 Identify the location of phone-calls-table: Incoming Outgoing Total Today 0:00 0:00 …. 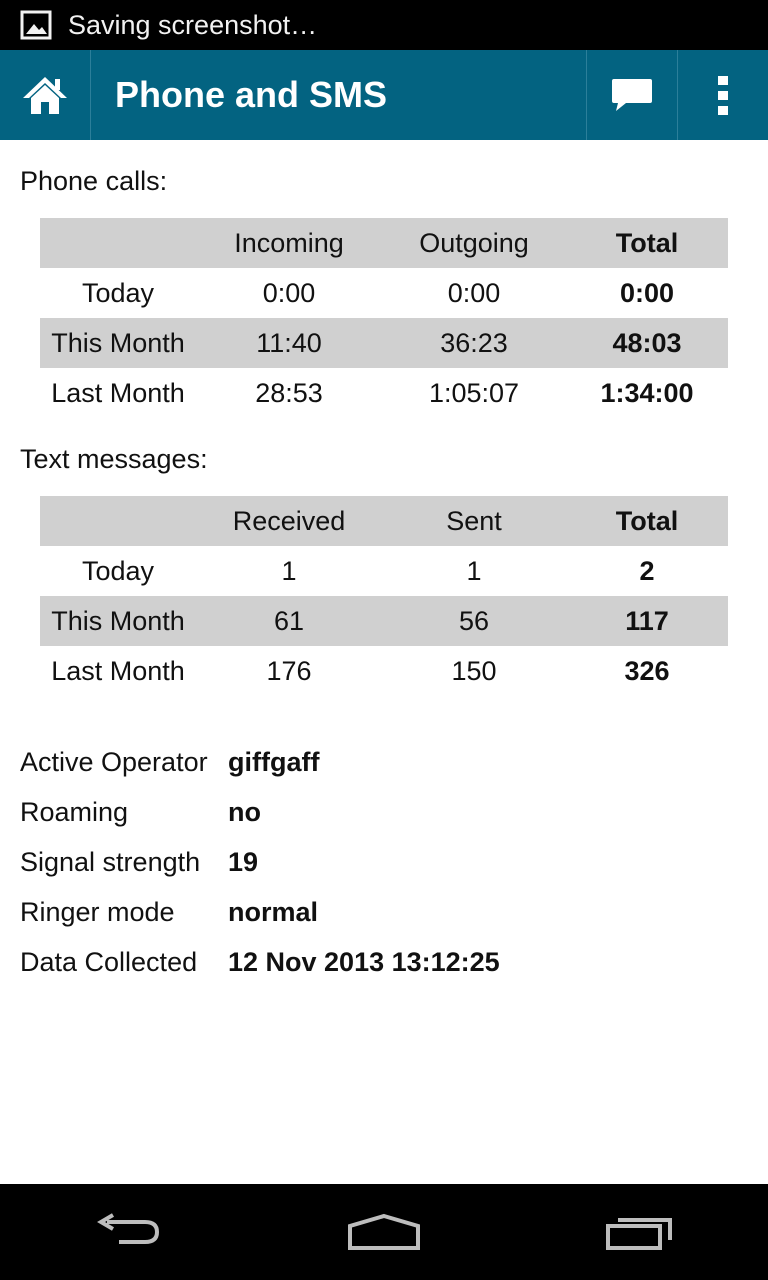
(384, 318).